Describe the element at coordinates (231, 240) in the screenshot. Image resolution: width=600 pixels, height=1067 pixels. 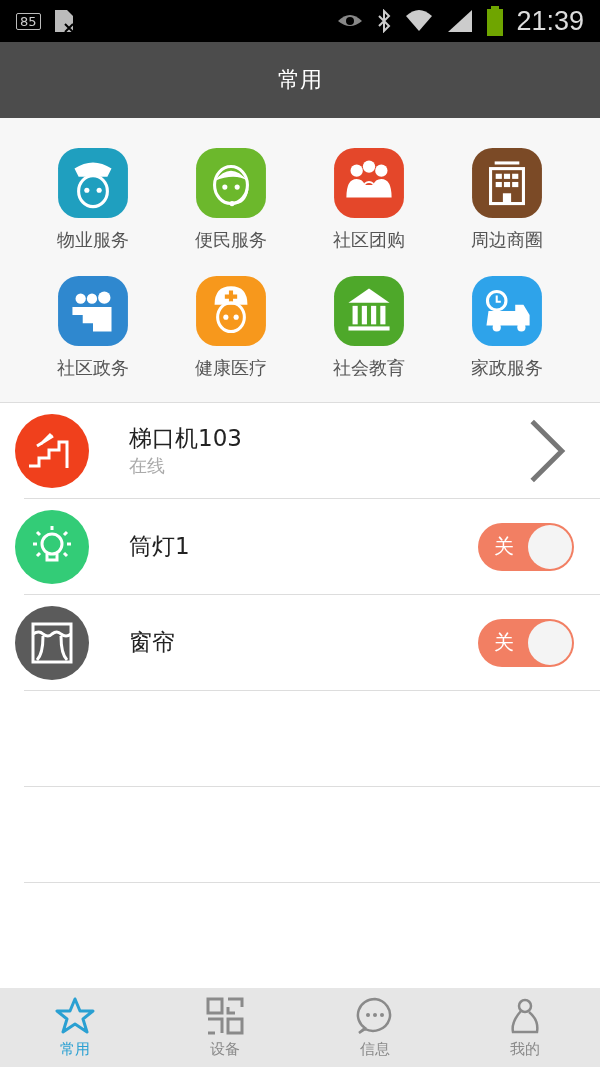
I see `service-label: 便民服务` at that location.